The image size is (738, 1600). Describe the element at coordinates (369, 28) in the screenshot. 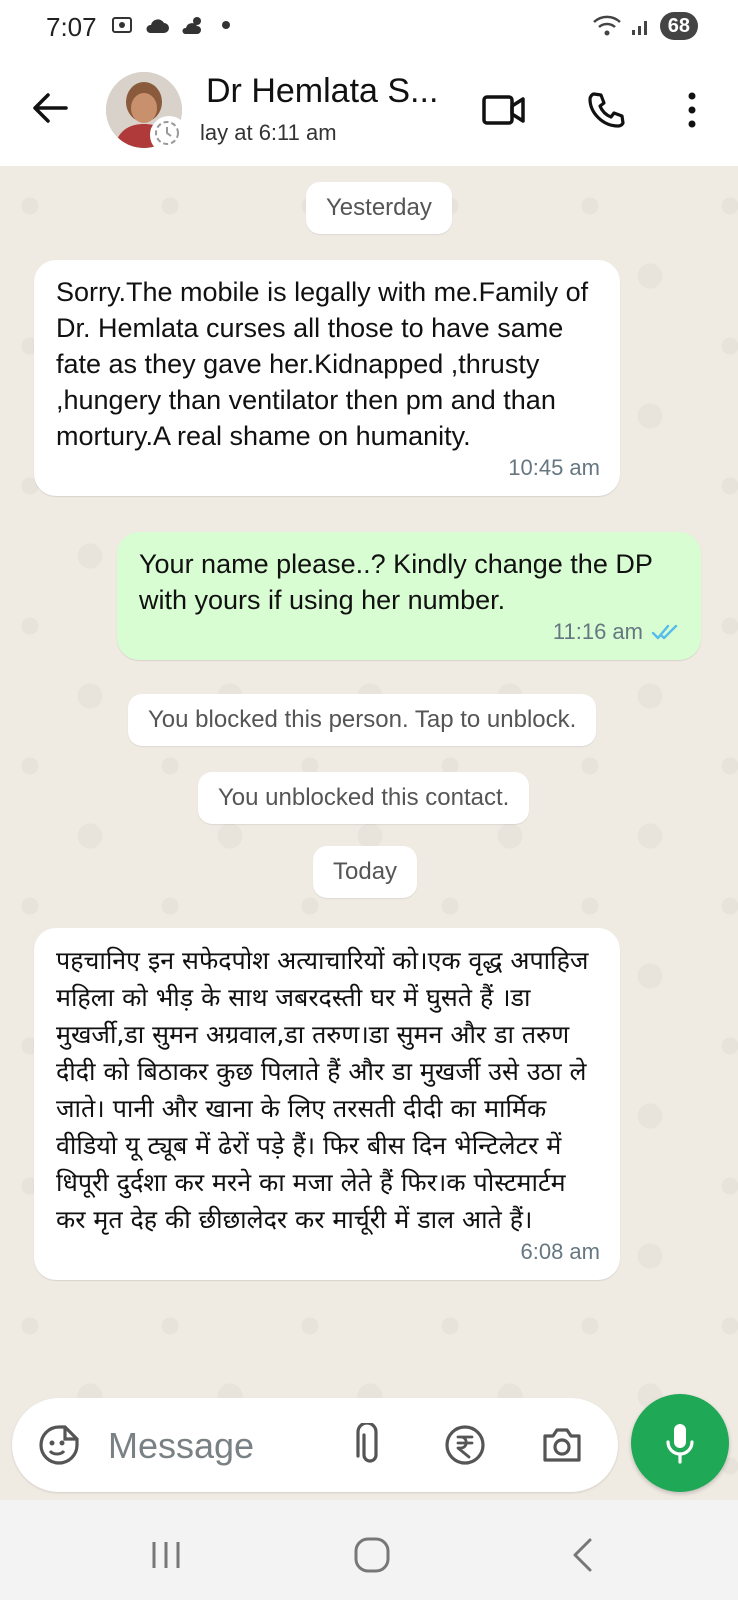

I see `status-bar: 7:07 68` at that location.